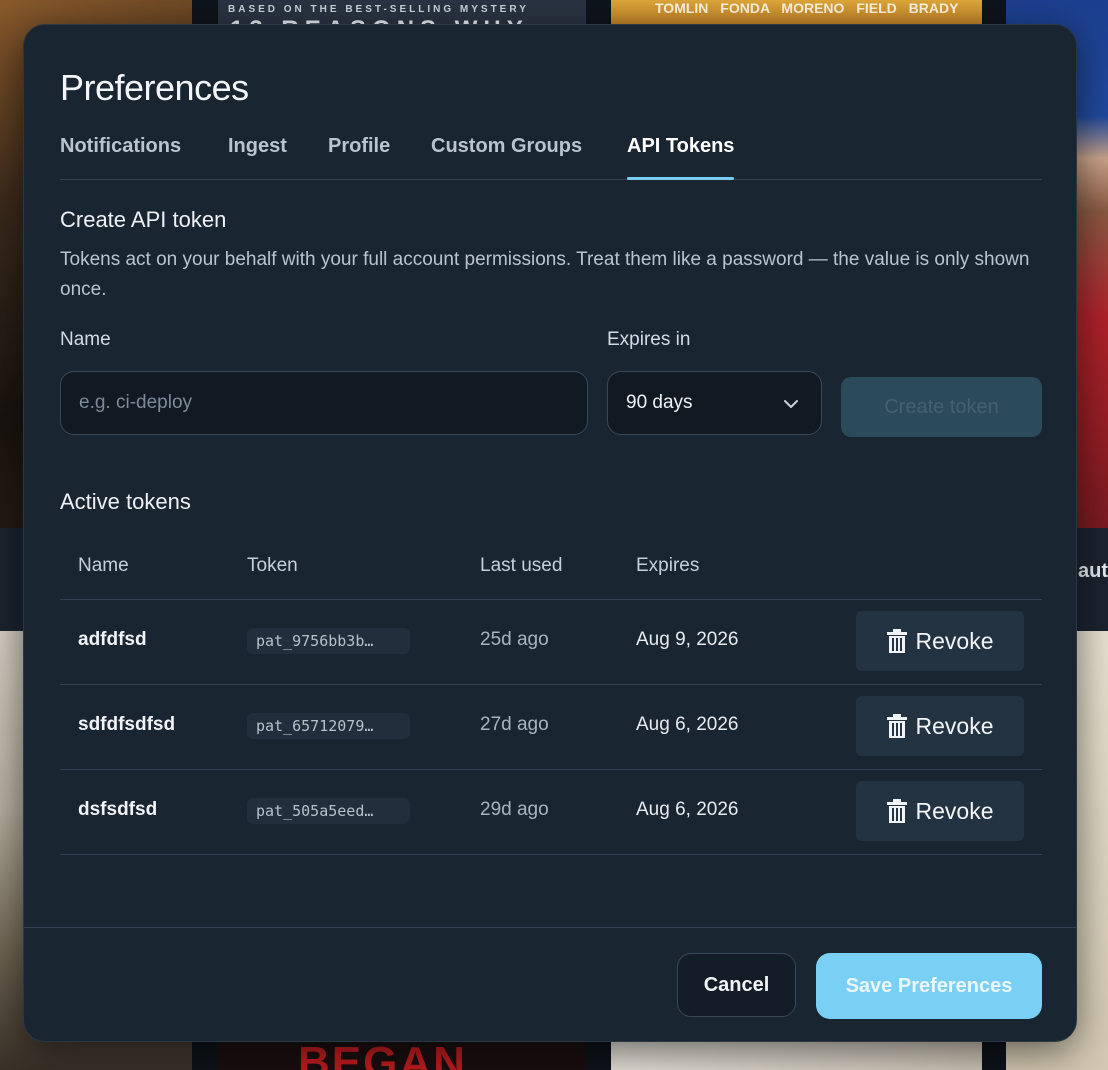  What do you see at coordinates (807, 8) in the screenshot?
I see `poster-text: TOMLIN FONDA MORENO FIELD BRADY` at bounding box center [807, 8].